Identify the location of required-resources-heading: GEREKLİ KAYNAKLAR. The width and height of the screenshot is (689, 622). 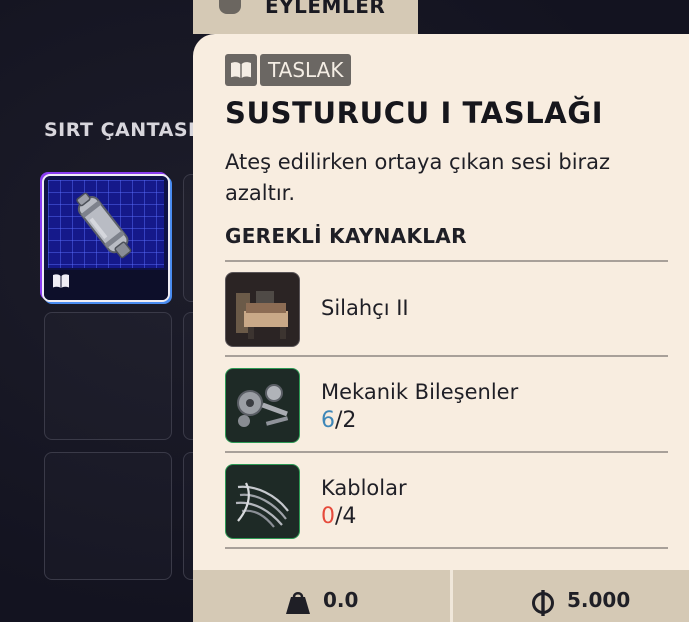
(346, 236).